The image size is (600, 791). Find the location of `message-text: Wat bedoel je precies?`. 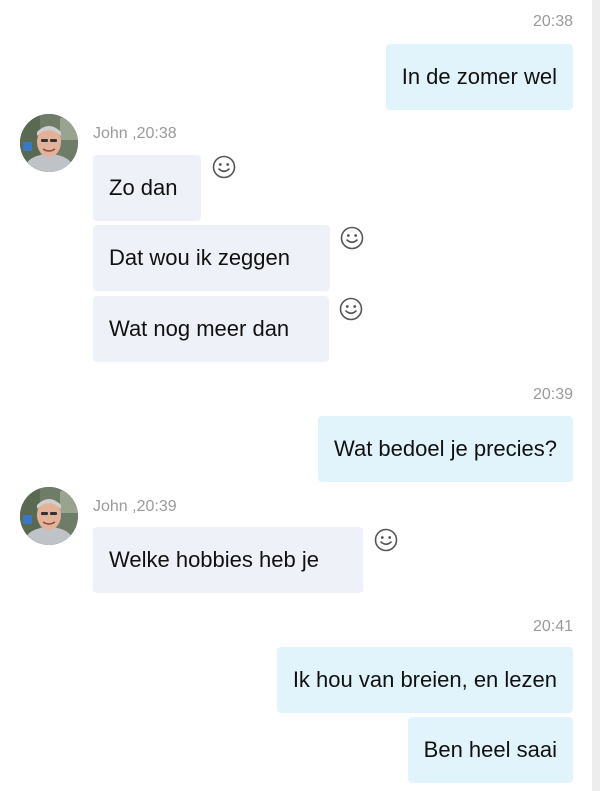

message-text: Wat bedoel je precies? is located at coordinates (445, 448).